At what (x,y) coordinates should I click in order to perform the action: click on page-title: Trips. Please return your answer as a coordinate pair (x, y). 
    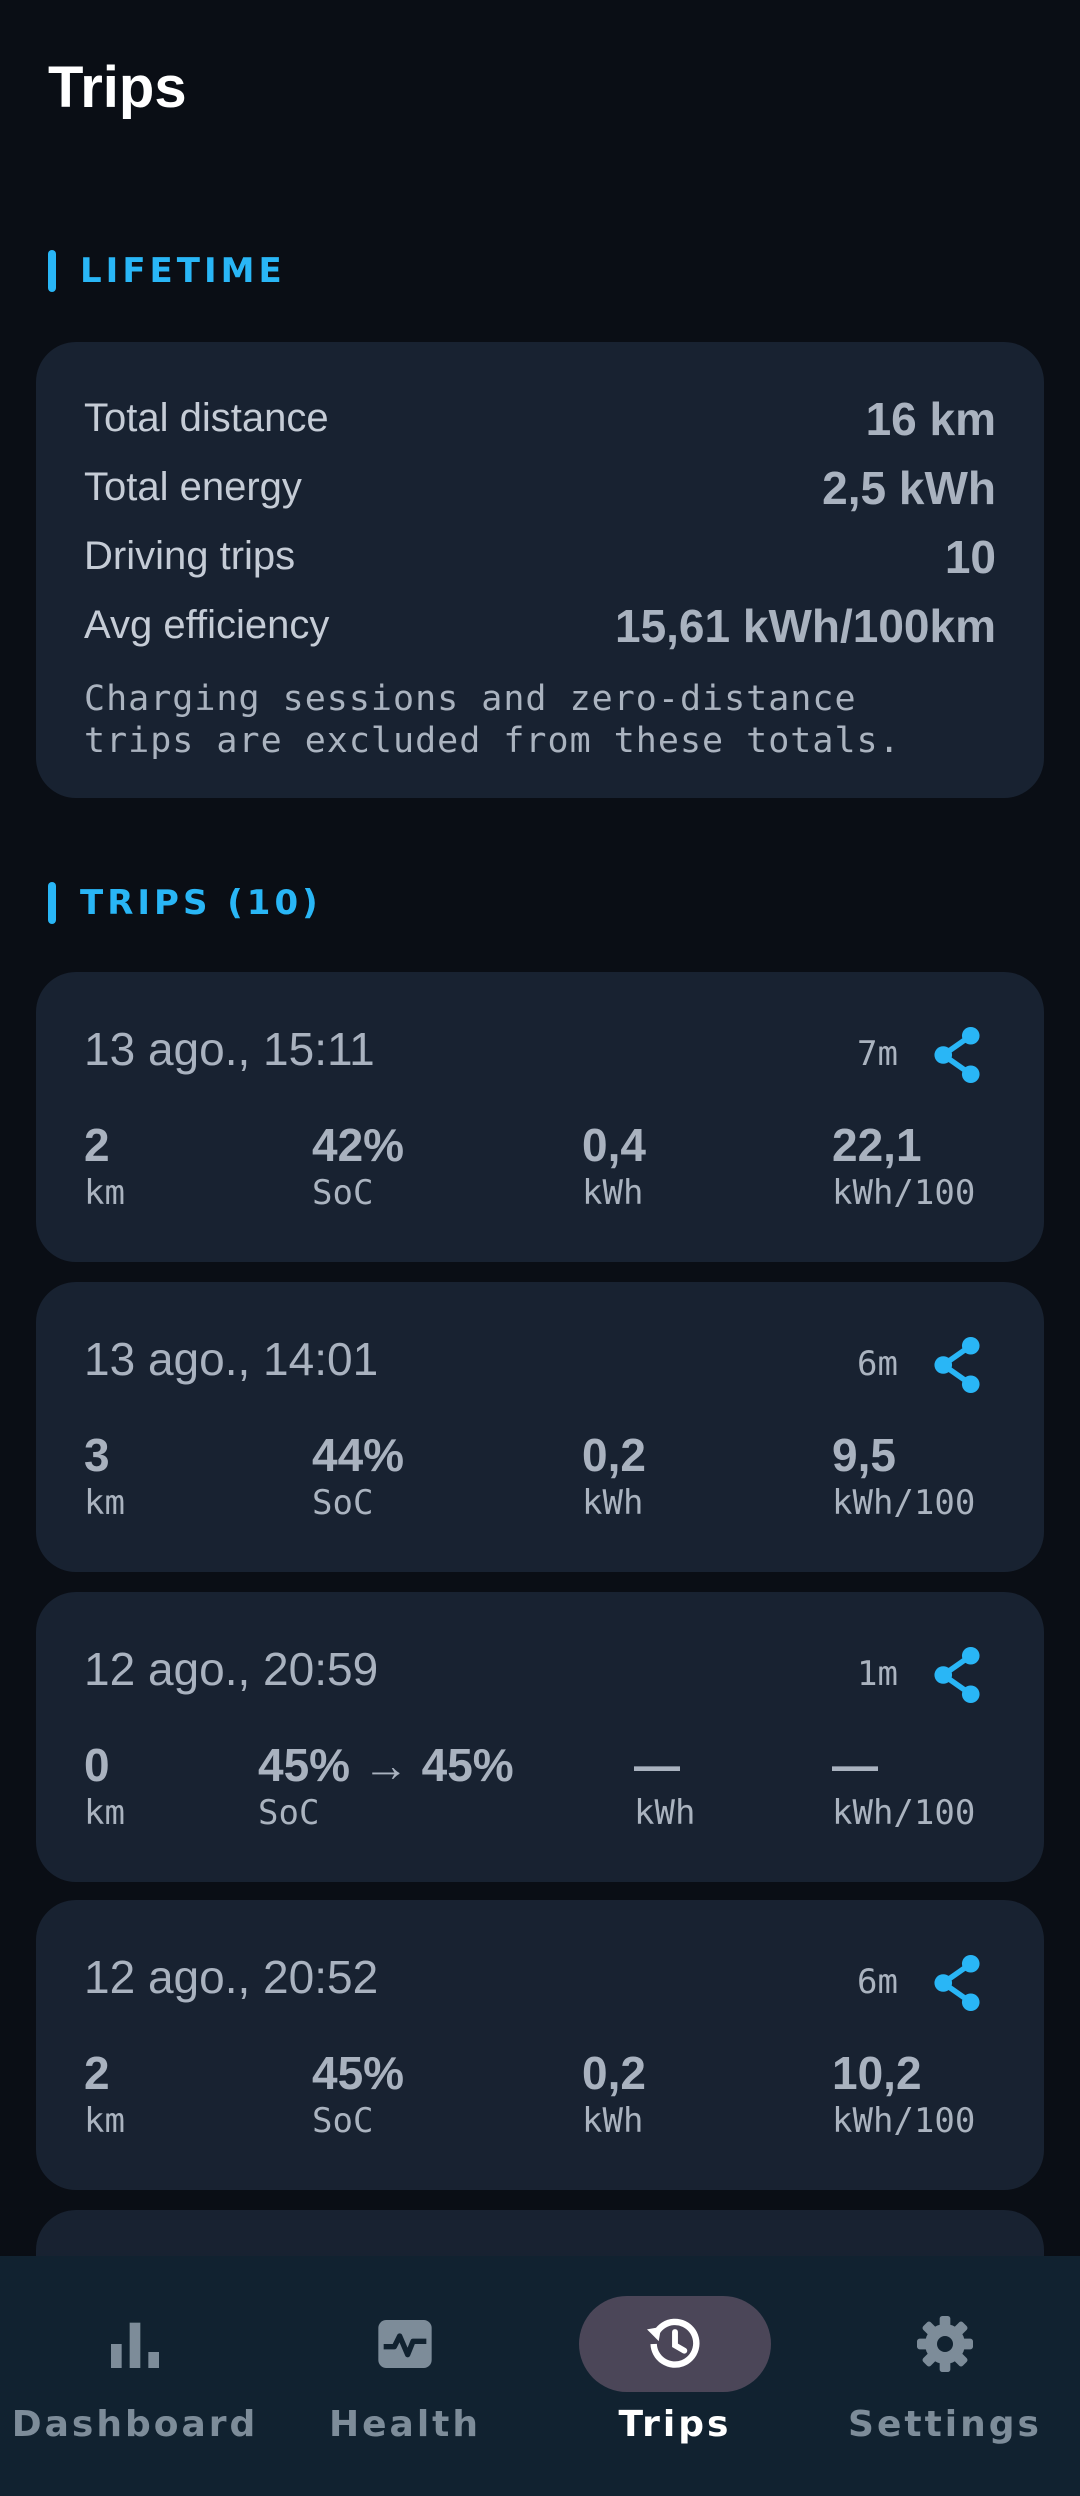
    Looking at the image, I should click on (117, 87).